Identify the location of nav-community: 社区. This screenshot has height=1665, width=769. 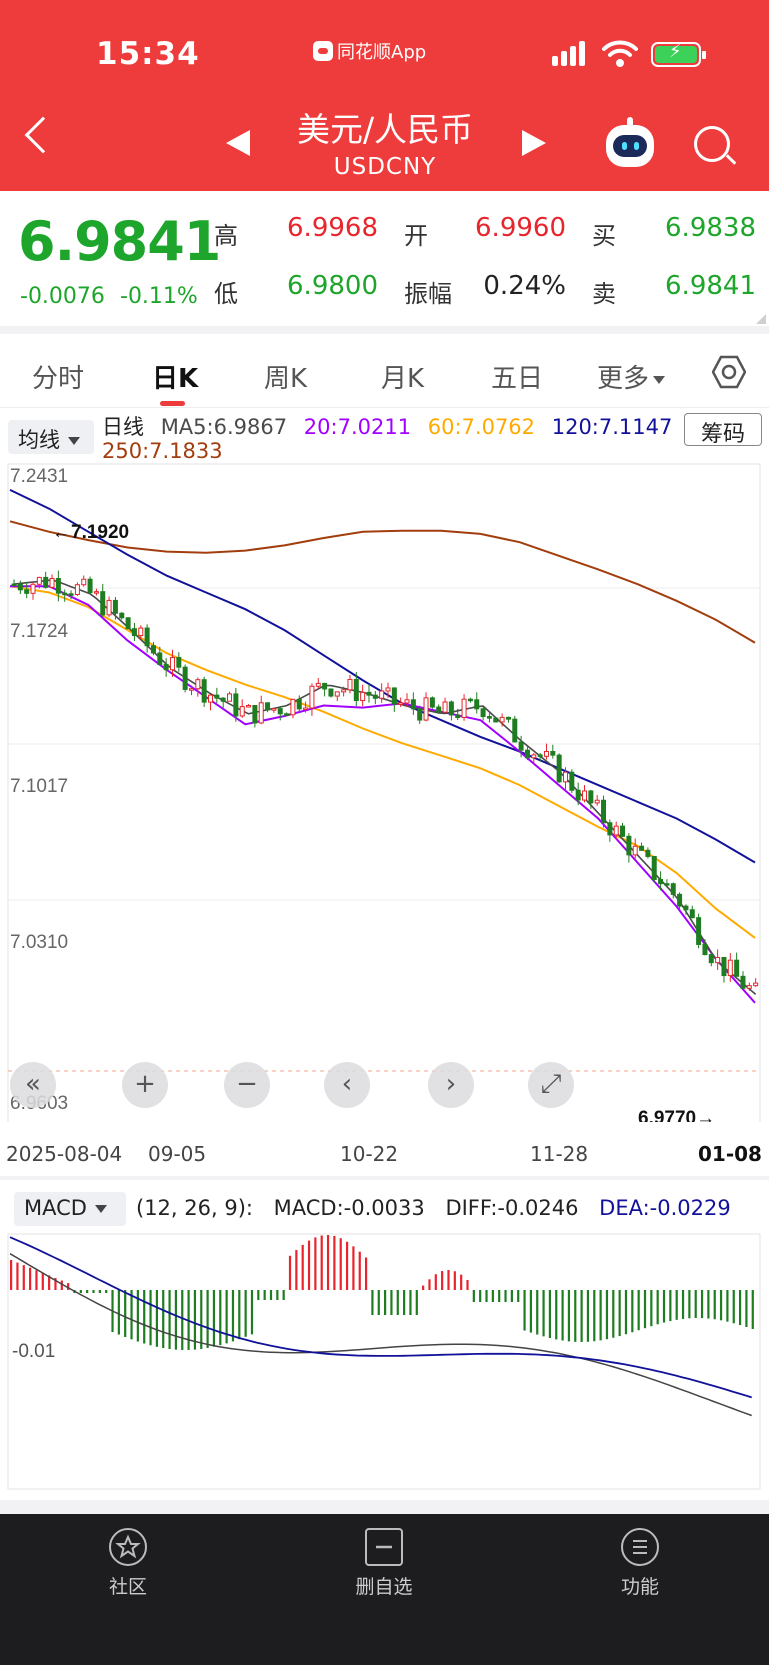
(128, 1563).